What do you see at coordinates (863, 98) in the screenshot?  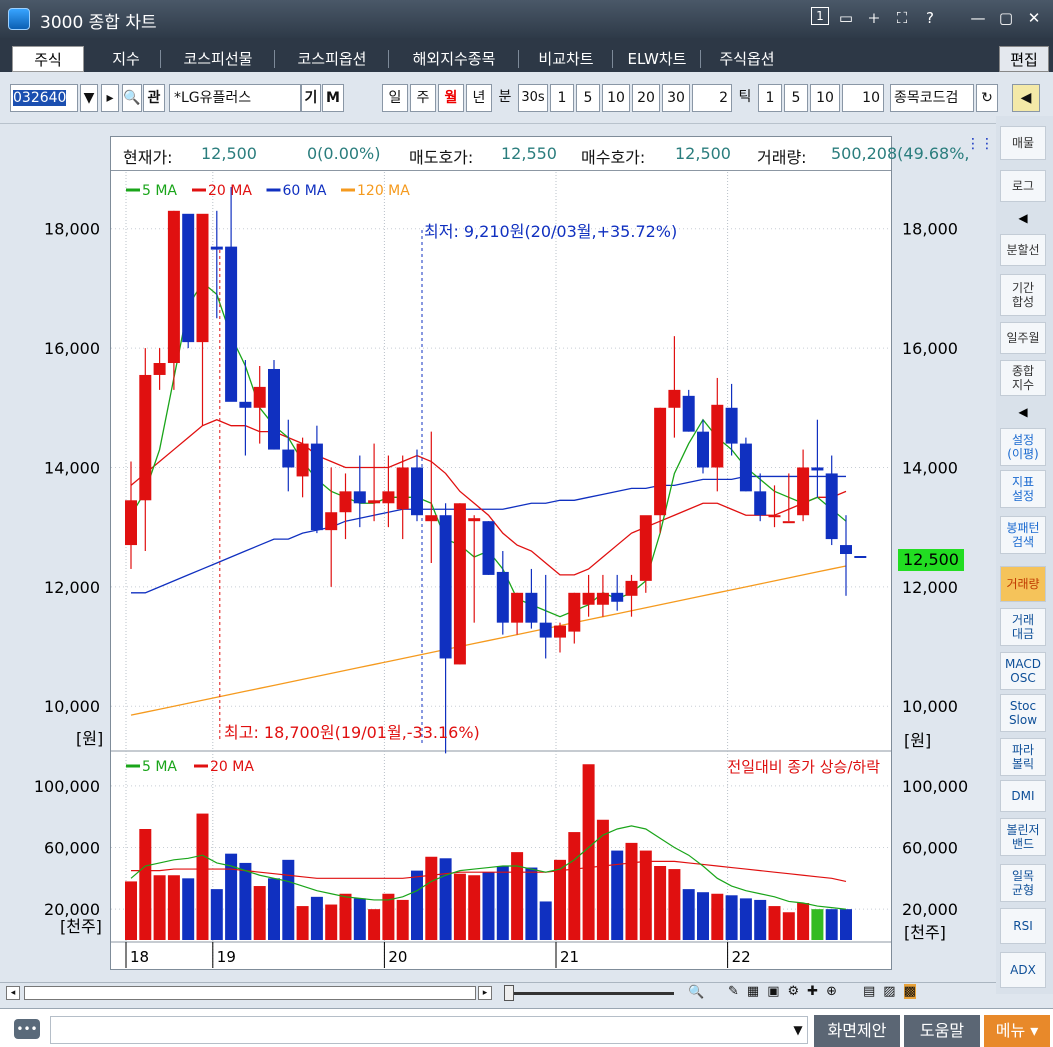 I see `tick-count2-input: 10` at bounding box center [863, 98].